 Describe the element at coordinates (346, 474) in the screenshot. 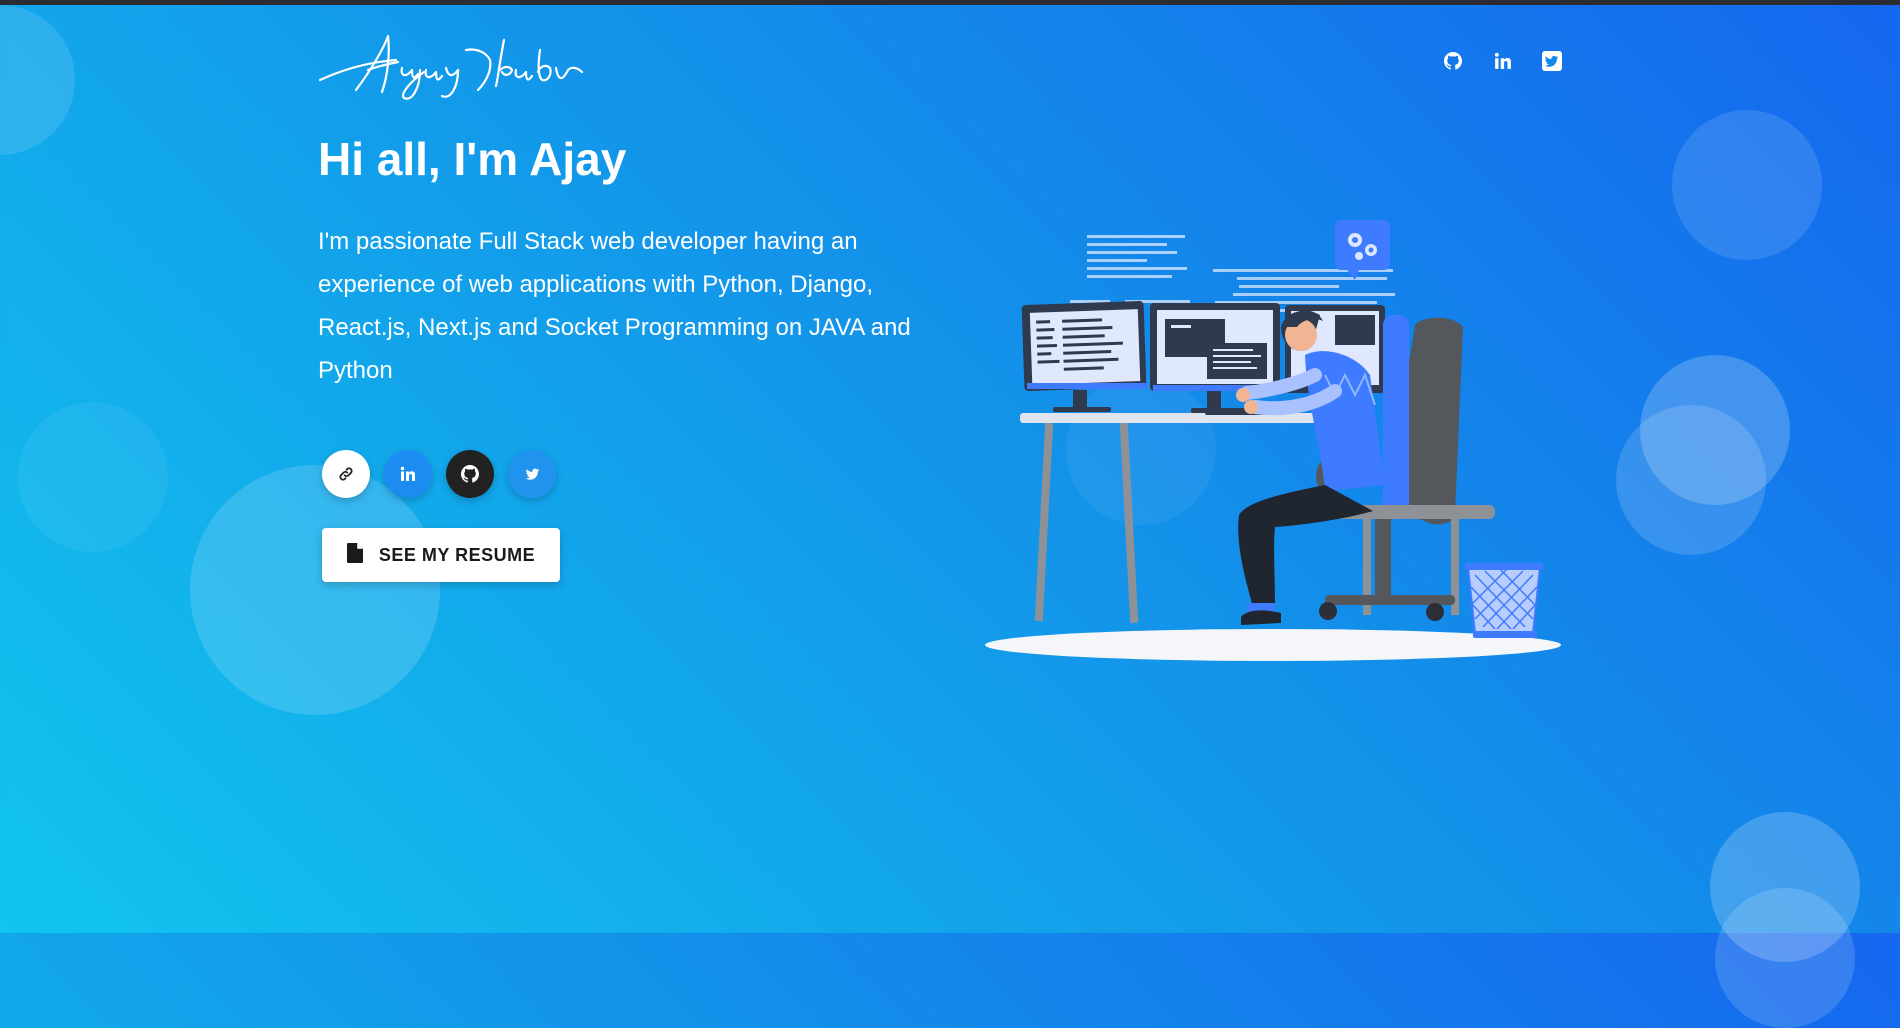

I see `link-icon` at that location.